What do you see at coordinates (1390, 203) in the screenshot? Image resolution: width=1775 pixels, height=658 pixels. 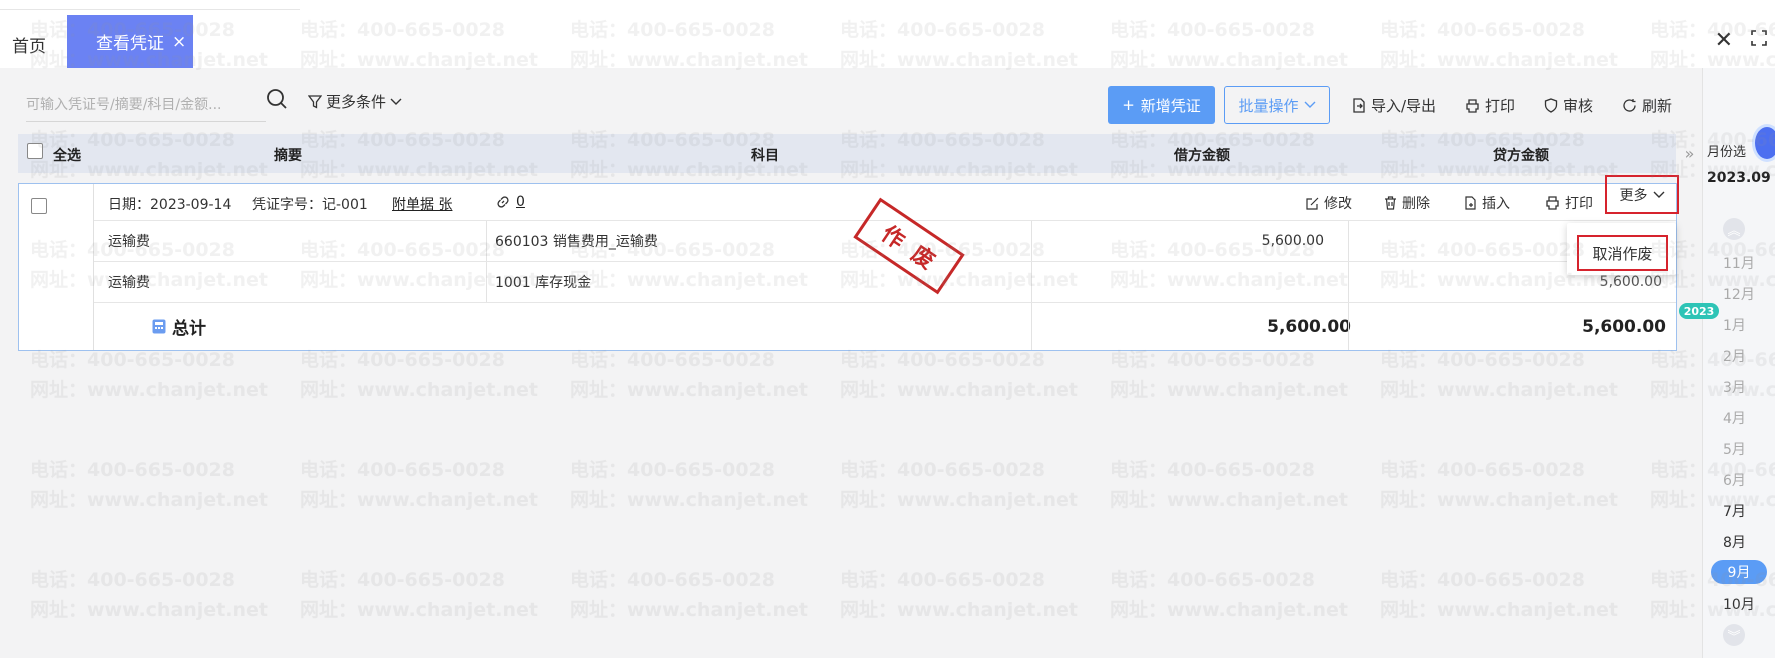 I see `trash-icon` at bounding box center [1390, 203].